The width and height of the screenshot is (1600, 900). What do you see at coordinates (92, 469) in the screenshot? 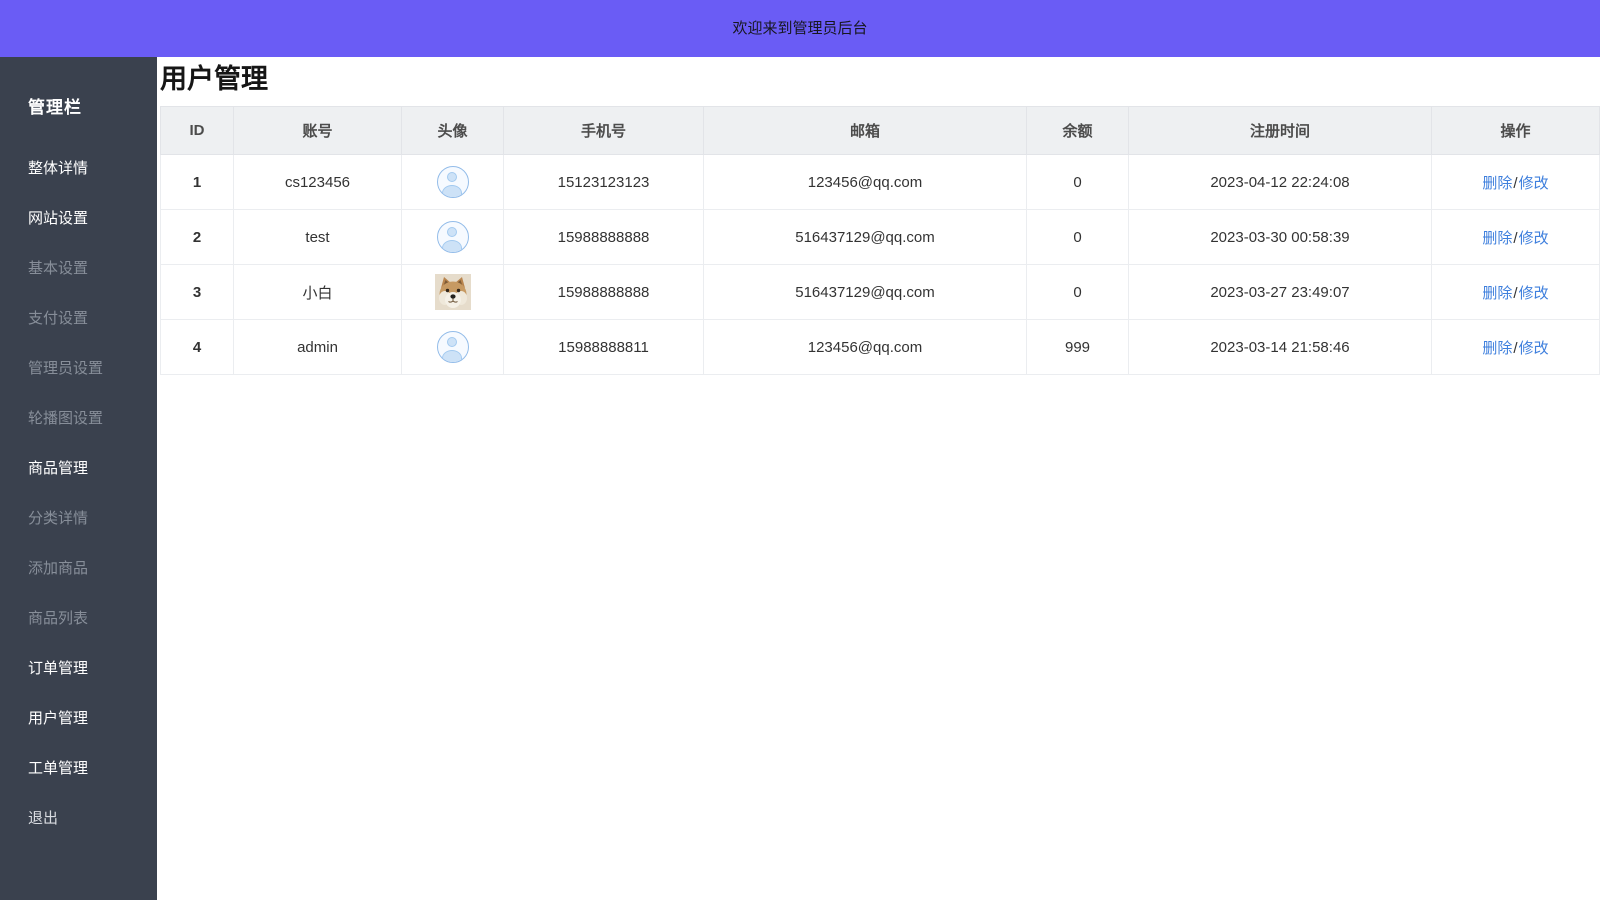
I see `sidebar-item-product-management: 商品管理` at bounding box center [92, 469].